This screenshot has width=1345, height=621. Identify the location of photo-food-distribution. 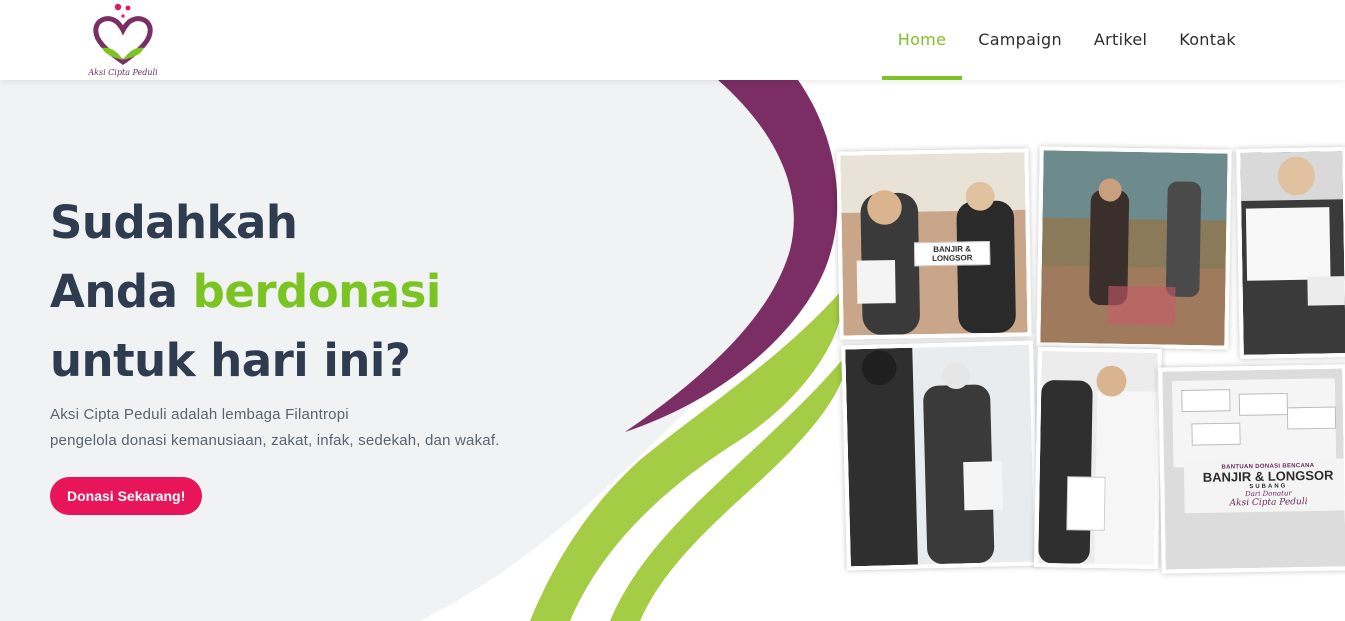
(940, 455).